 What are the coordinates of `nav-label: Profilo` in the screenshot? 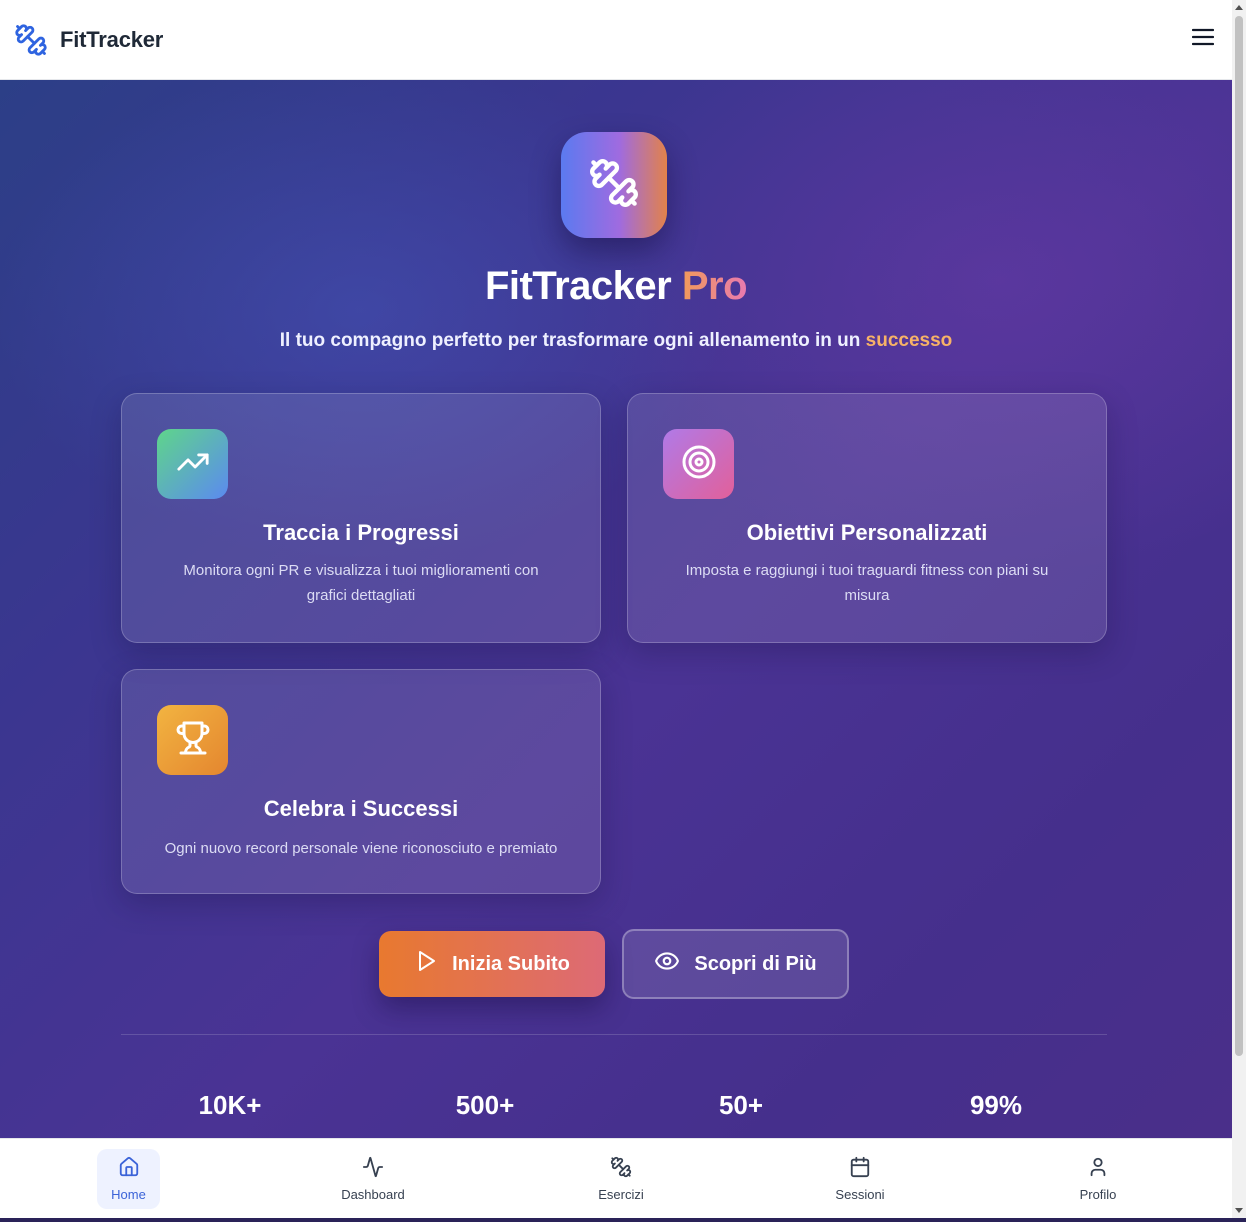 It's located at (1098, 1194).